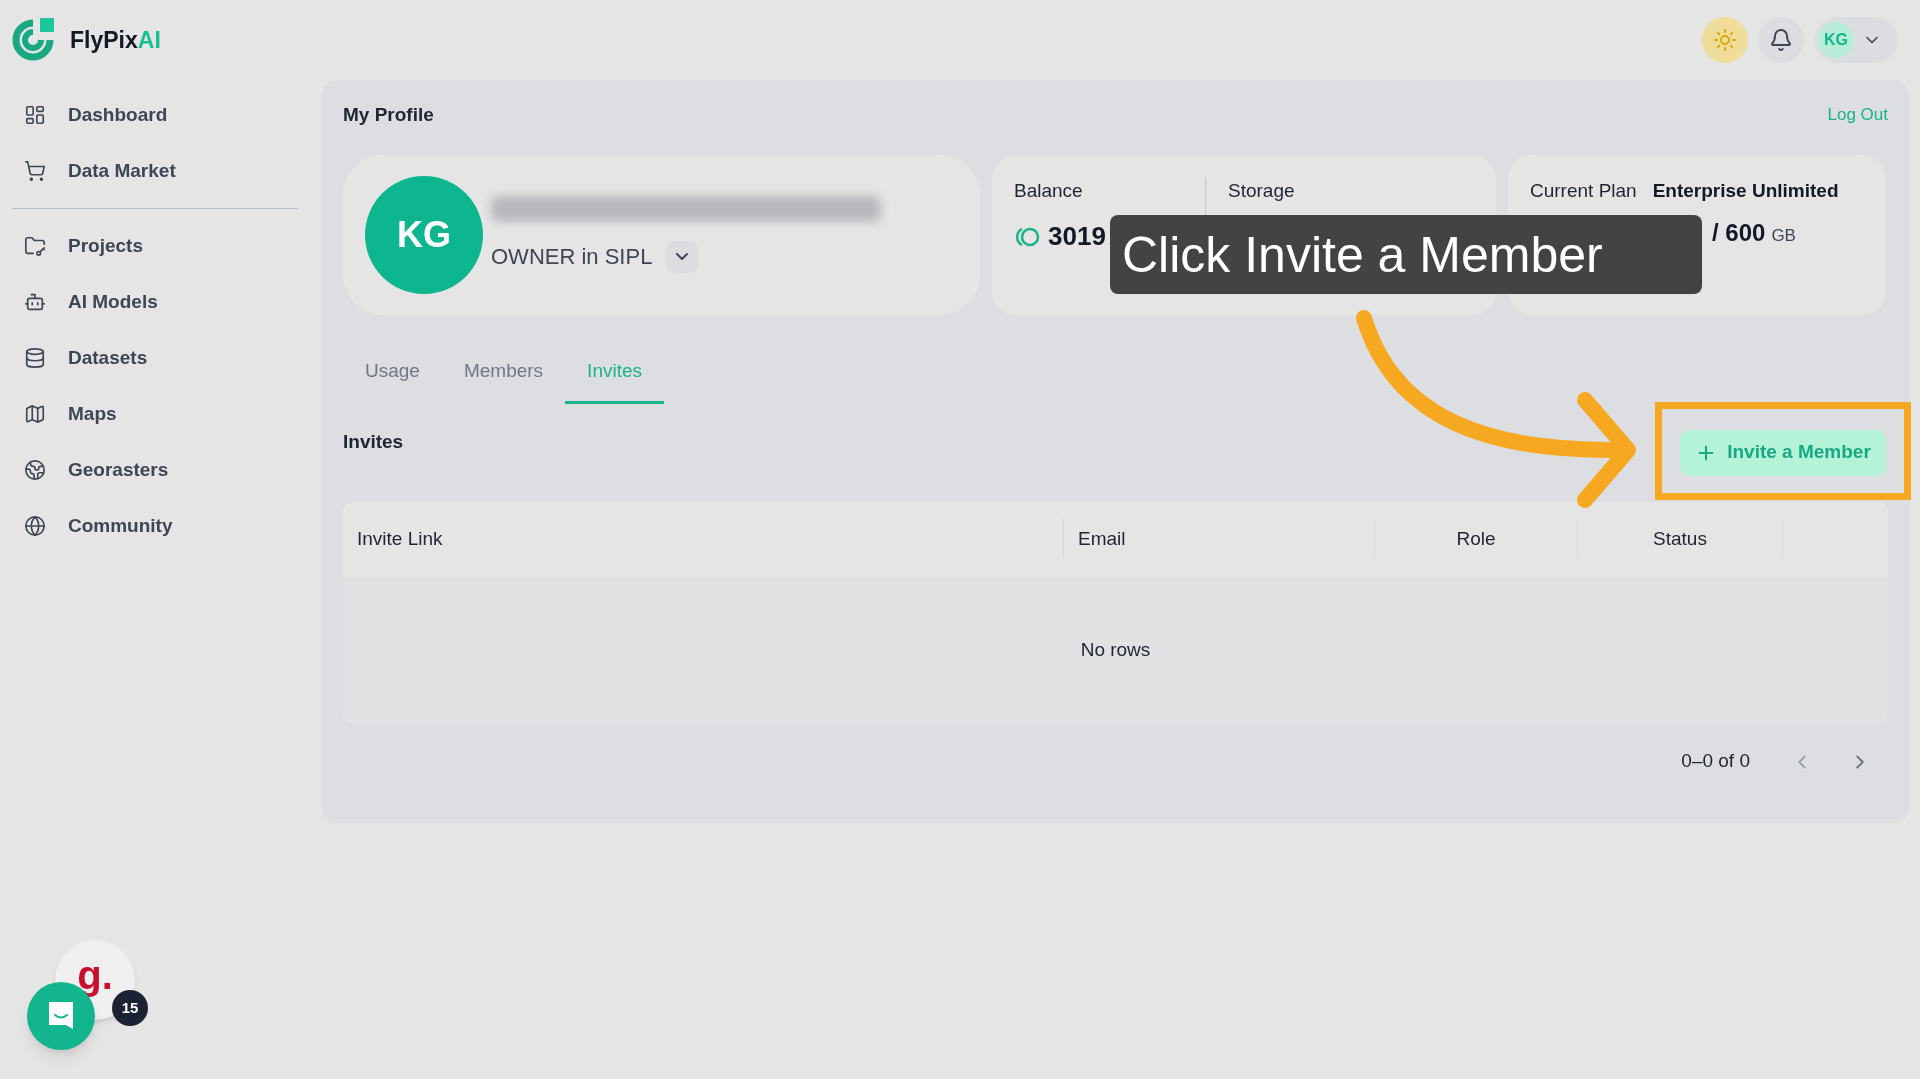 This screenshot has height=1079, width=1920. I want to click on plan-name: Enterprise Unlimited, so click(1745, 190).